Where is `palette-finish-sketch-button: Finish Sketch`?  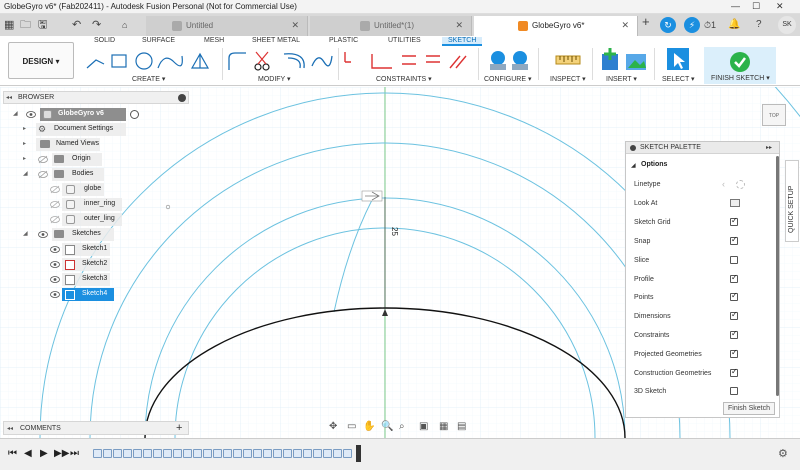
palette-finish-sketch-button: Finish Sketch is located at coordinates (749, 408).